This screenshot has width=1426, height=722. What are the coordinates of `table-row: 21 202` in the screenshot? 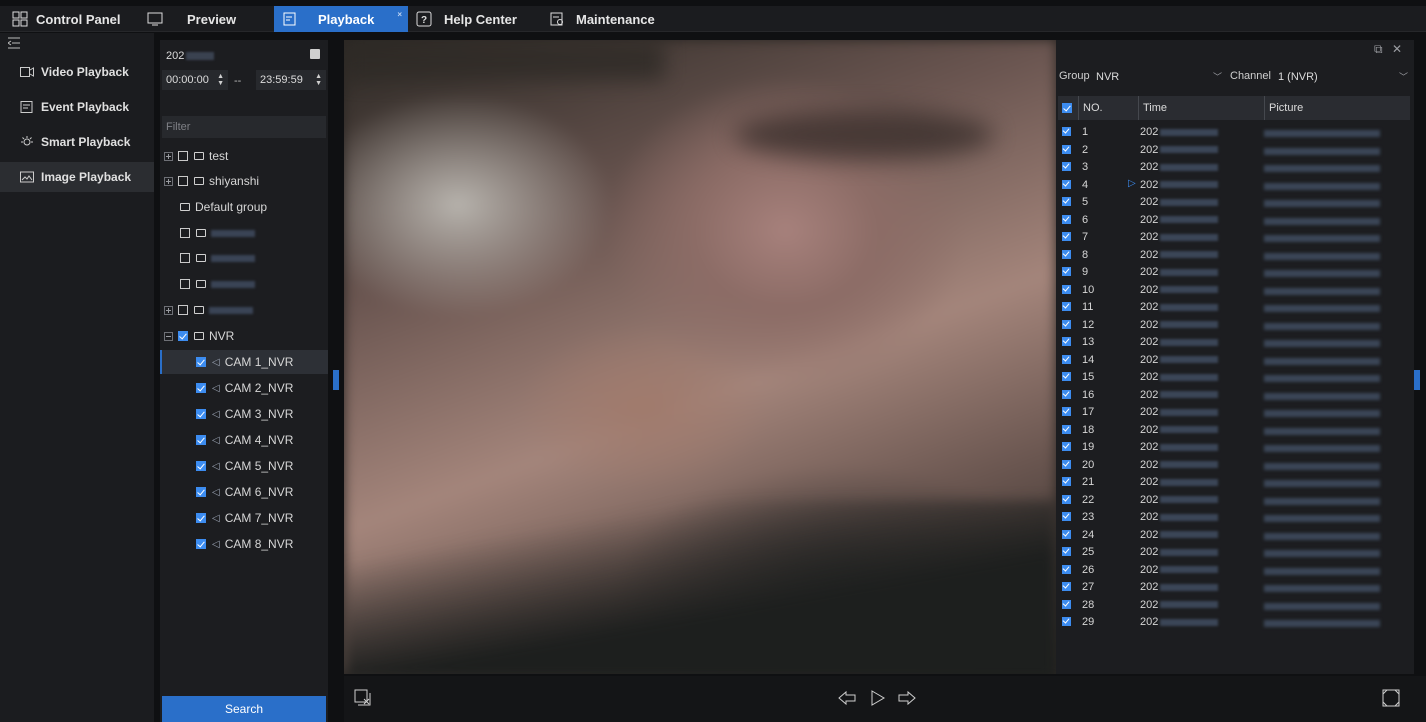 It's located at (1234, 483).